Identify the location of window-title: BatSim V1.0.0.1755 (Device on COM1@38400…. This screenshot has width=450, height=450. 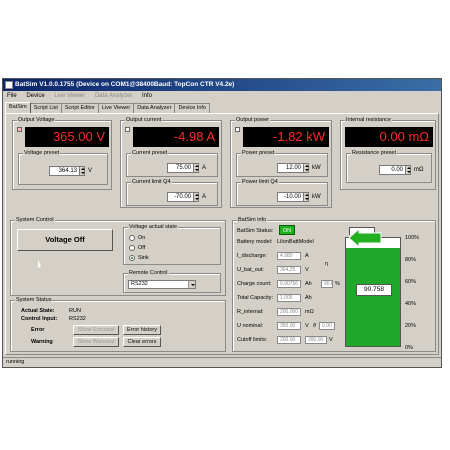
(125, 84).